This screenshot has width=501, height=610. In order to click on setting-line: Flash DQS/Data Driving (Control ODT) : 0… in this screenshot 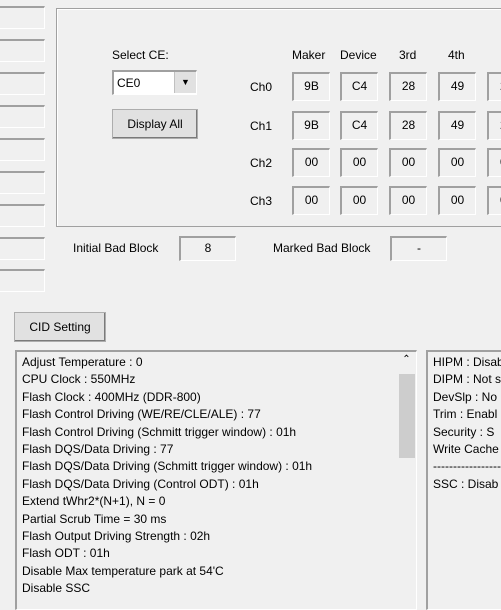, I will do `click(140, 483)`.